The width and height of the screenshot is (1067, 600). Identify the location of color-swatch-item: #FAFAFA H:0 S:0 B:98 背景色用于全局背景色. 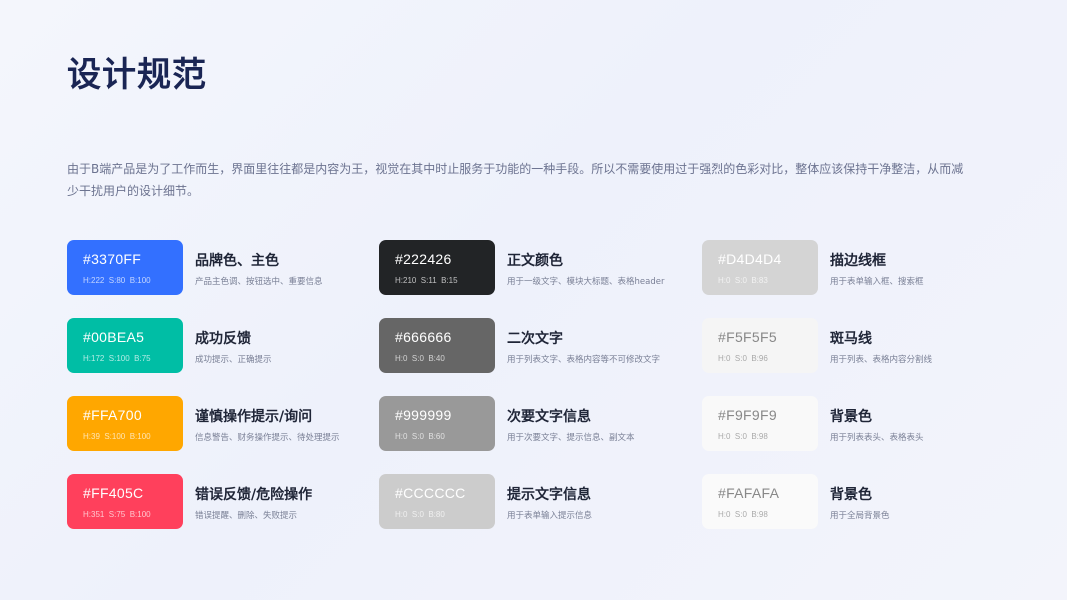
(857, 502).